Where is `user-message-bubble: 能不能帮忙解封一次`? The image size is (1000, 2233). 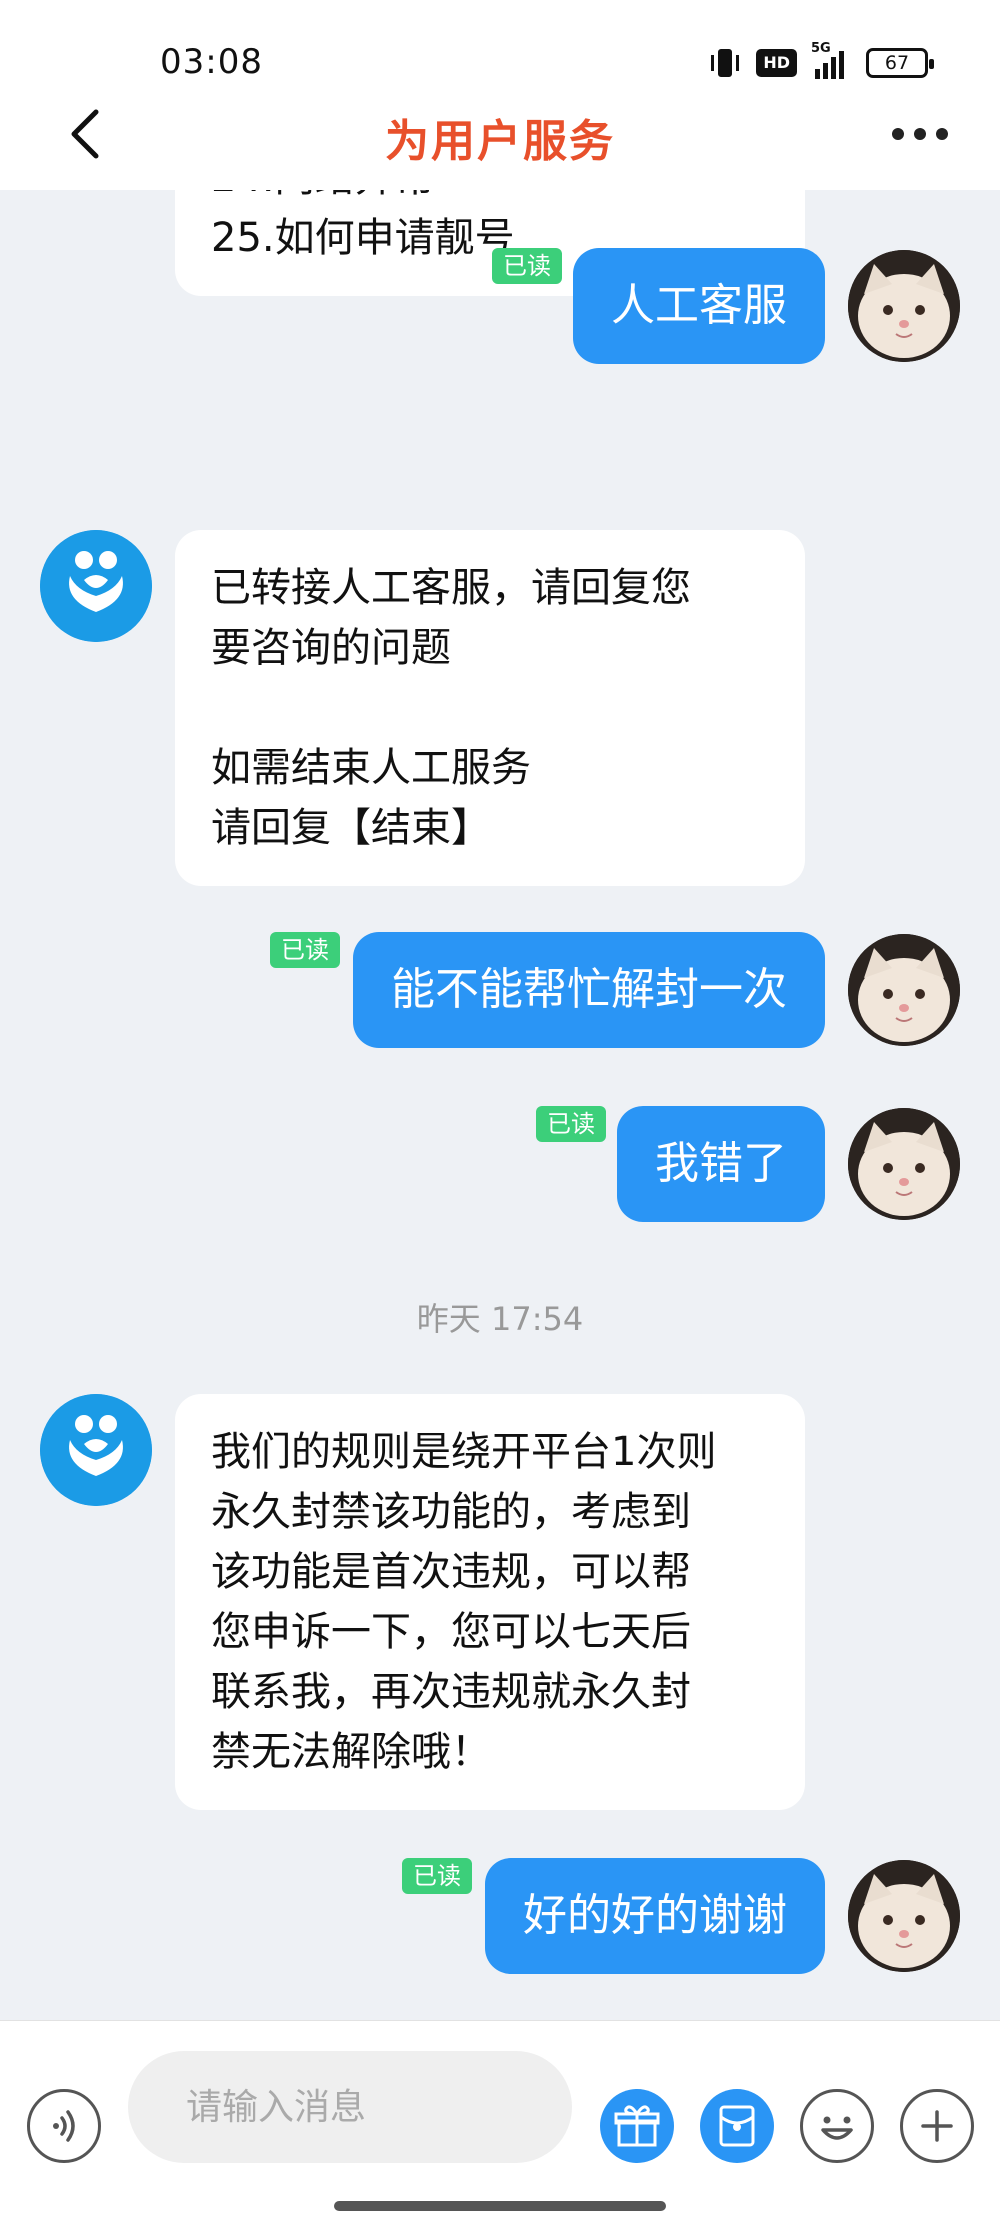
user-message-bubble: 能不能帮忙解封一次 is located at coordinates (589, 990).